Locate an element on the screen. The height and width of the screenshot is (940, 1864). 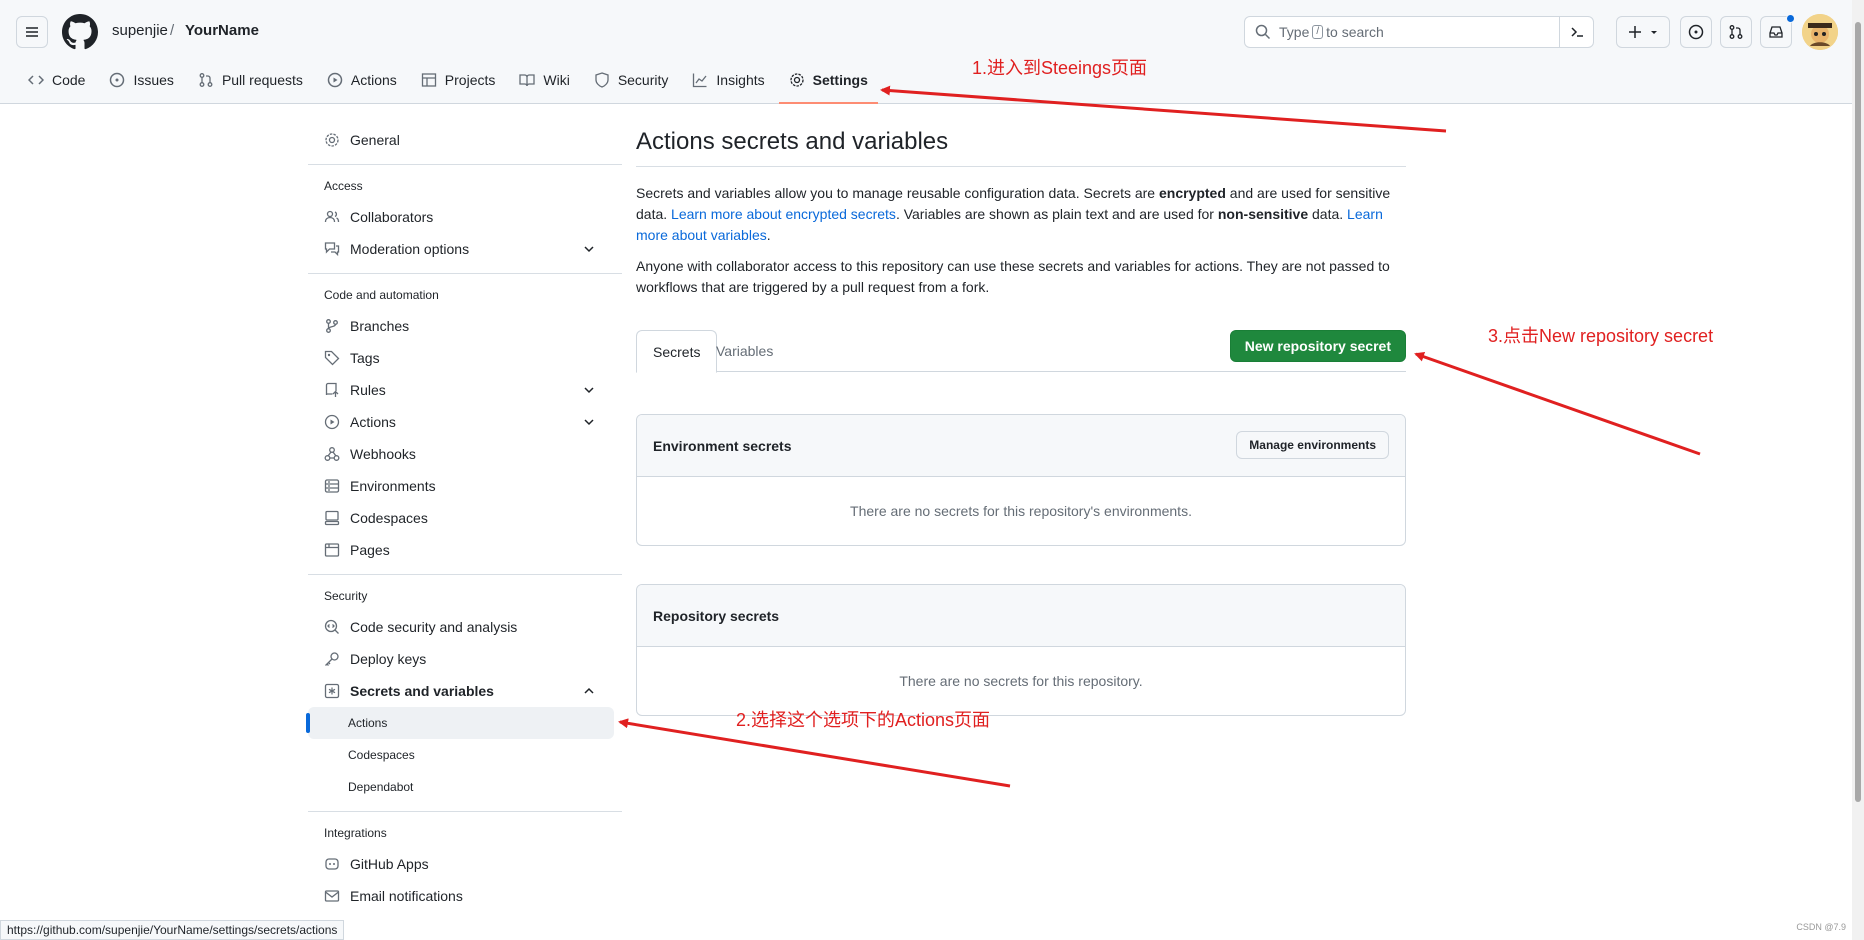
annotation-step2: 2.选择这个选项下的Actions页面 is located at coordinates (863, 720).